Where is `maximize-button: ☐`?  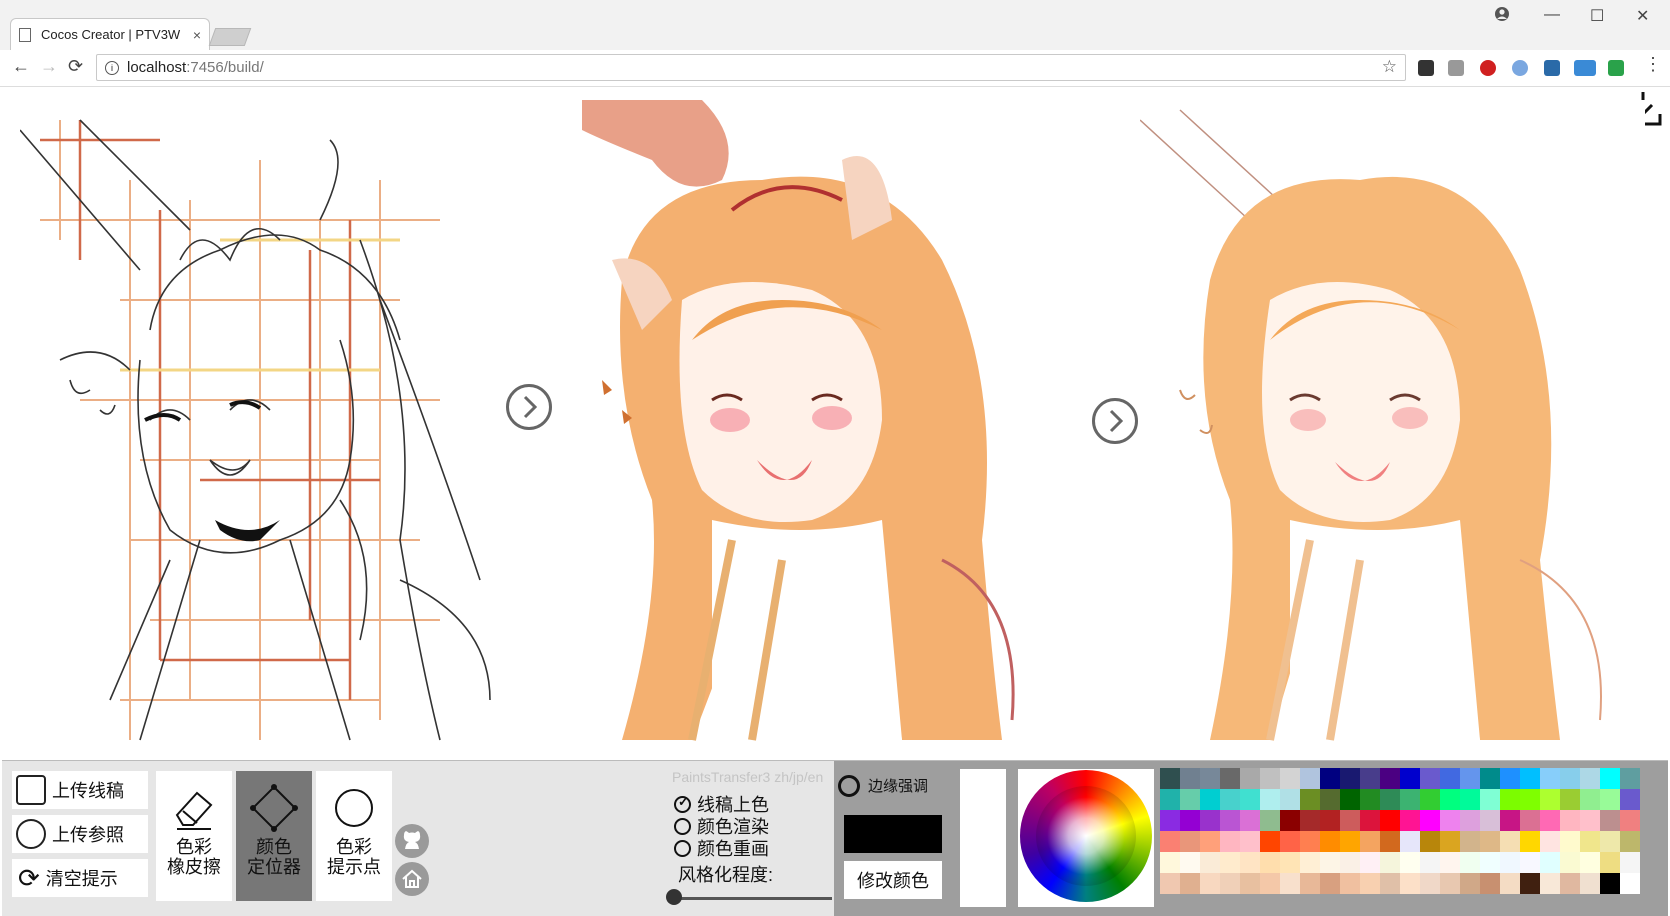 maximize-button: ☐ is located at coordinates (1597, 16).